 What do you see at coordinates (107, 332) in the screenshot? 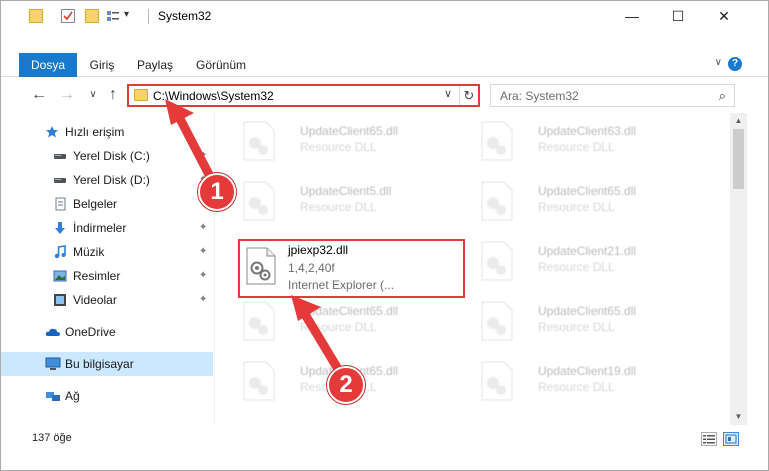
I see `sidebar-item-onedrive: OneDrive` at bounding box center [107, 332].